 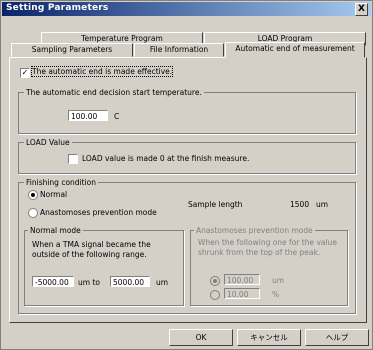 I want to click on close-icon: X, so click(x=361, y=9).